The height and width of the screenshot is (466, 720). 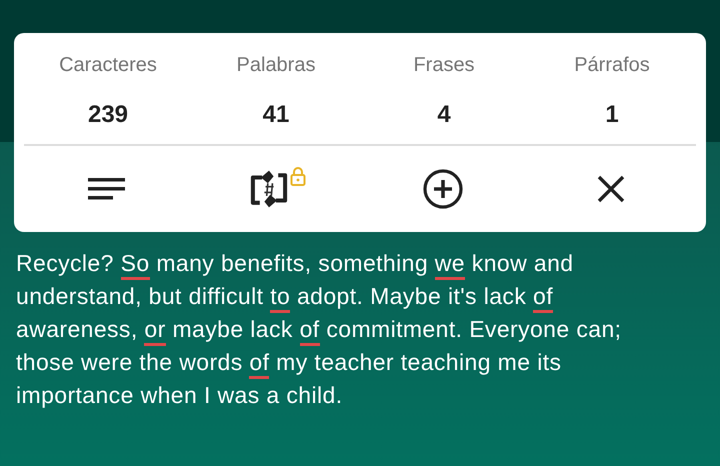 I want to click on close-icon, so click(x=611, y=189).